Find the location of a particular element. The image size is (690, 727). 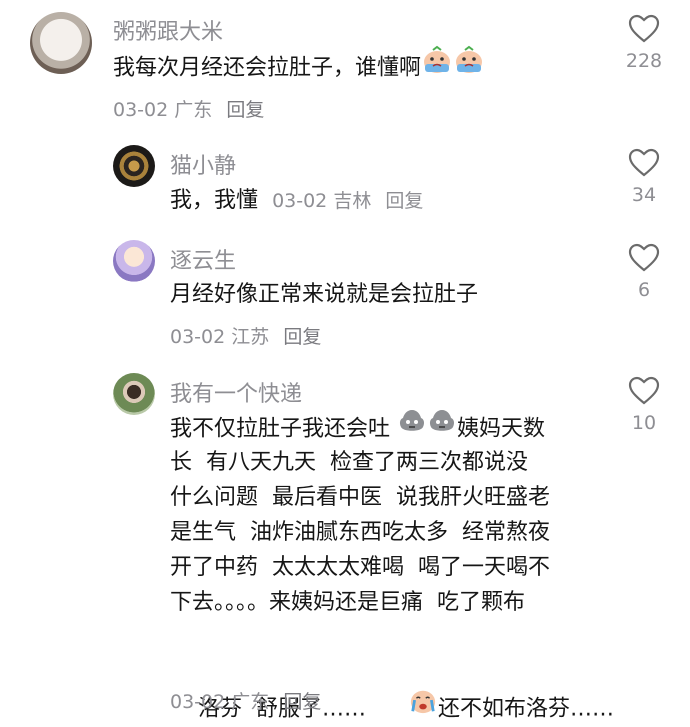

like-button: 228 is located at coordinates (644, 43).